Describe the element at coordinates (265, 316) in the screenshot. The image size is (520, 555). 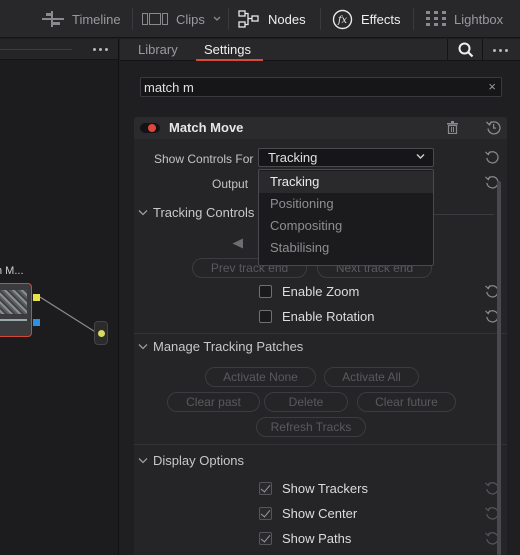
I see `enable-rotation-checkbox` at that location.